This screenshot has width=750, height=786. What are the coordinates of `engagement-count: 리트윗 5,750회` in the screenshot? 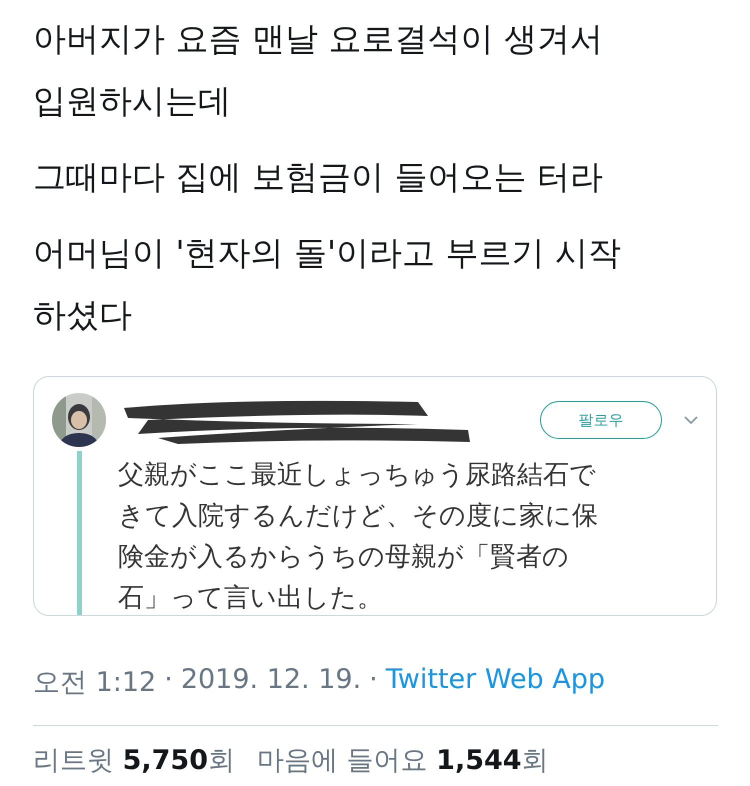 It's located at (134, 760).